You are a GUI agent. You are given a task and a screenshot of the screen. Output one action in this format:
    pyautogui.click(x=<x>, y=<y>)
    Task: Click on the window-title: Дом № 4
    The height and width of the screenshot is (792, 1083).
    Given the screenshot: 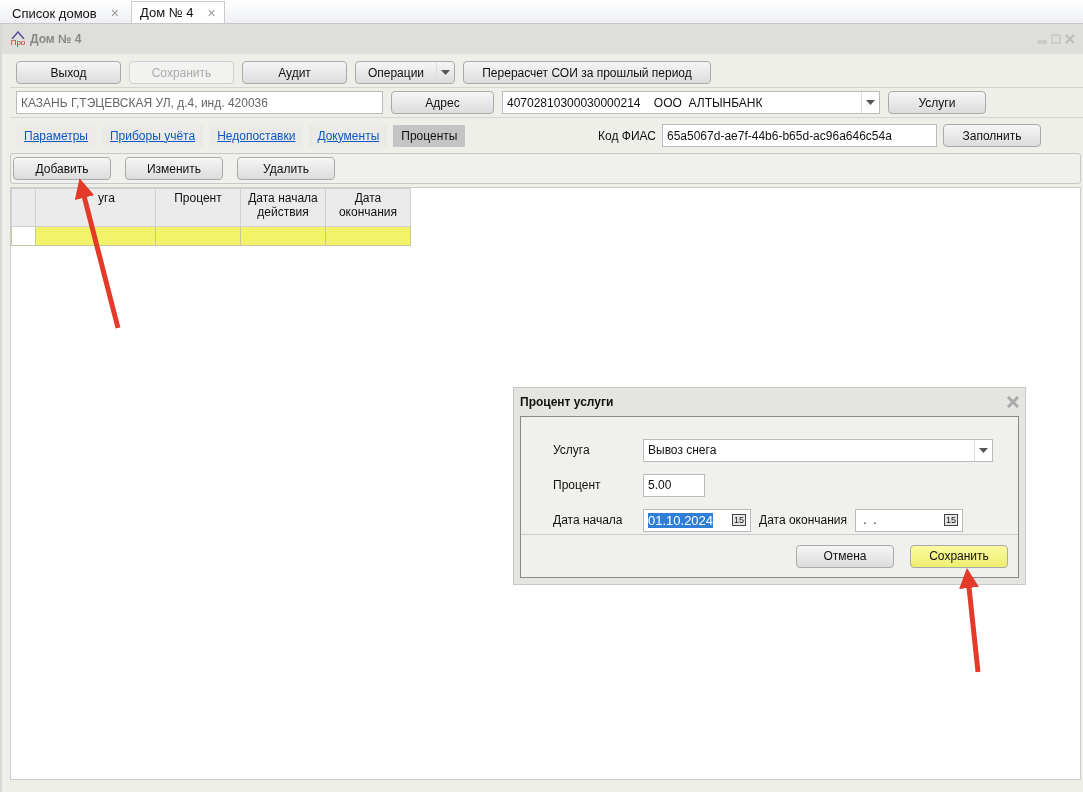 What is the action you would take?
    pyautogui.click(x=56, y=39)
    